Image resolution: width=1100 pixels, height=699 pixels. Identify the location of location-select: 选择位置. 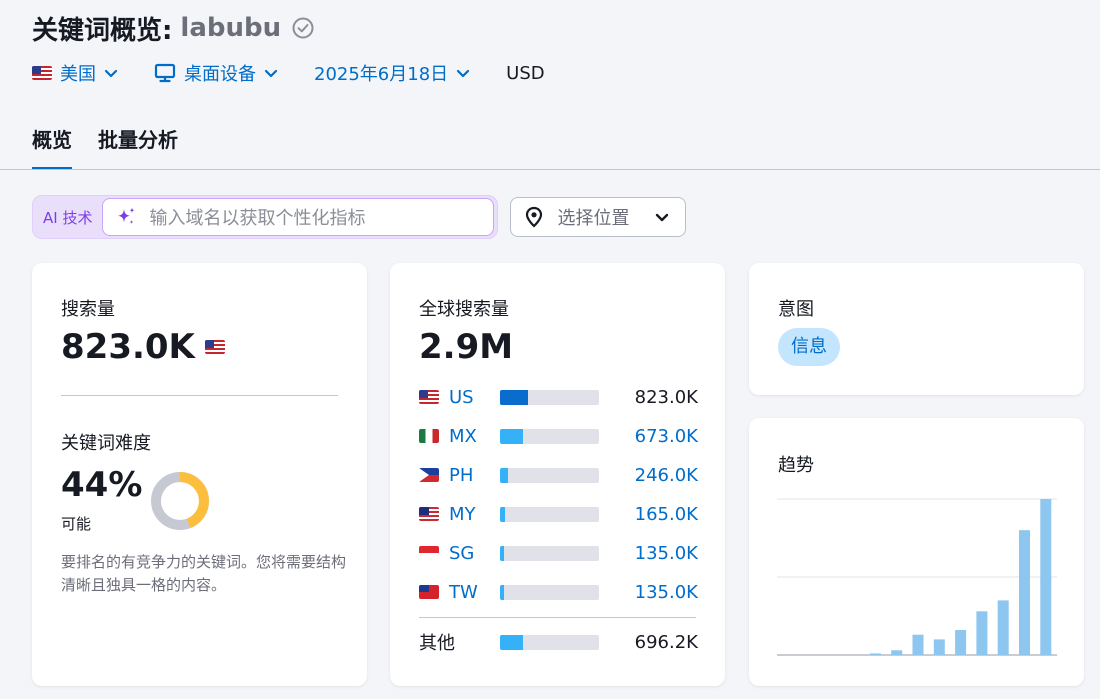
(598, 217).